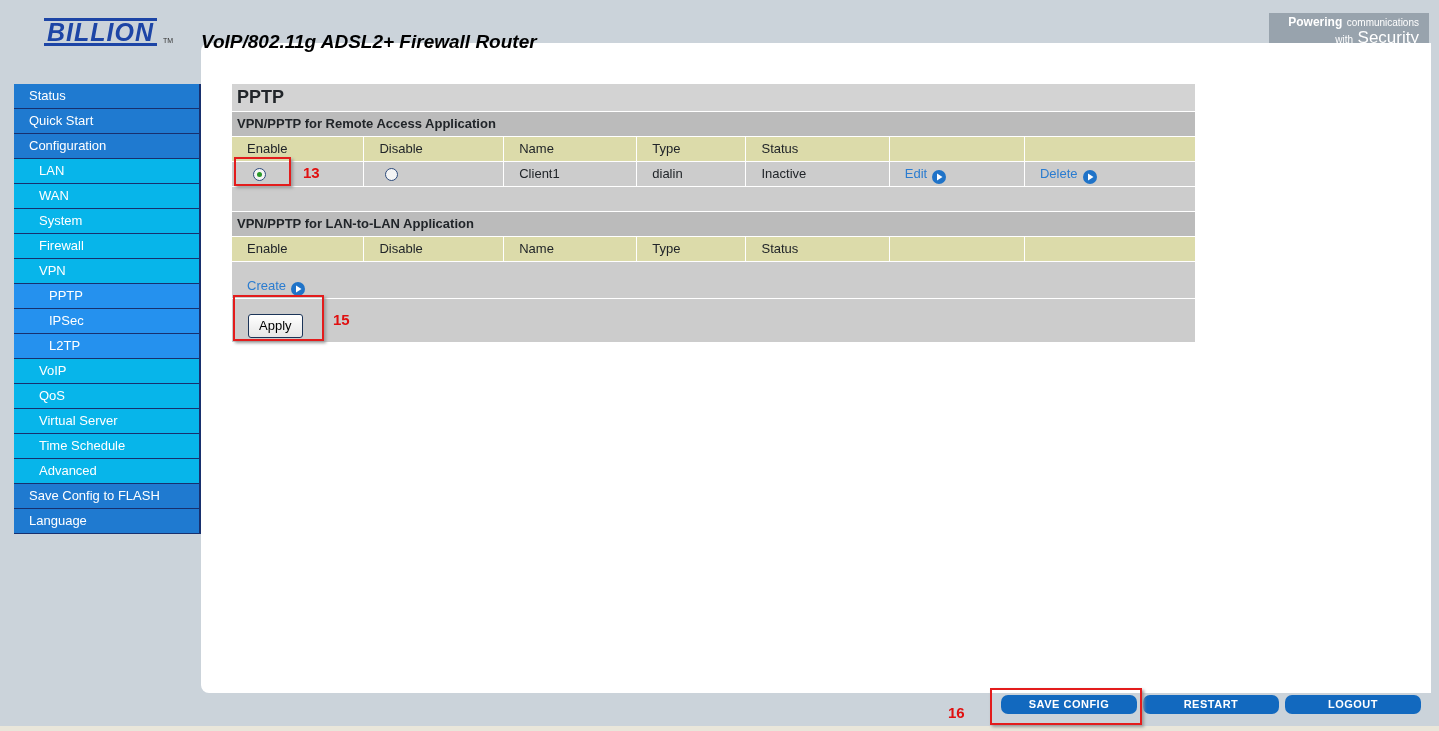 Image resolution: width=1439 pixels, height=731 pixels. What do you see at coordinates (275, 326) in the screenshot?
I see `apply-button: Apply` at bounding box center [275, 326].